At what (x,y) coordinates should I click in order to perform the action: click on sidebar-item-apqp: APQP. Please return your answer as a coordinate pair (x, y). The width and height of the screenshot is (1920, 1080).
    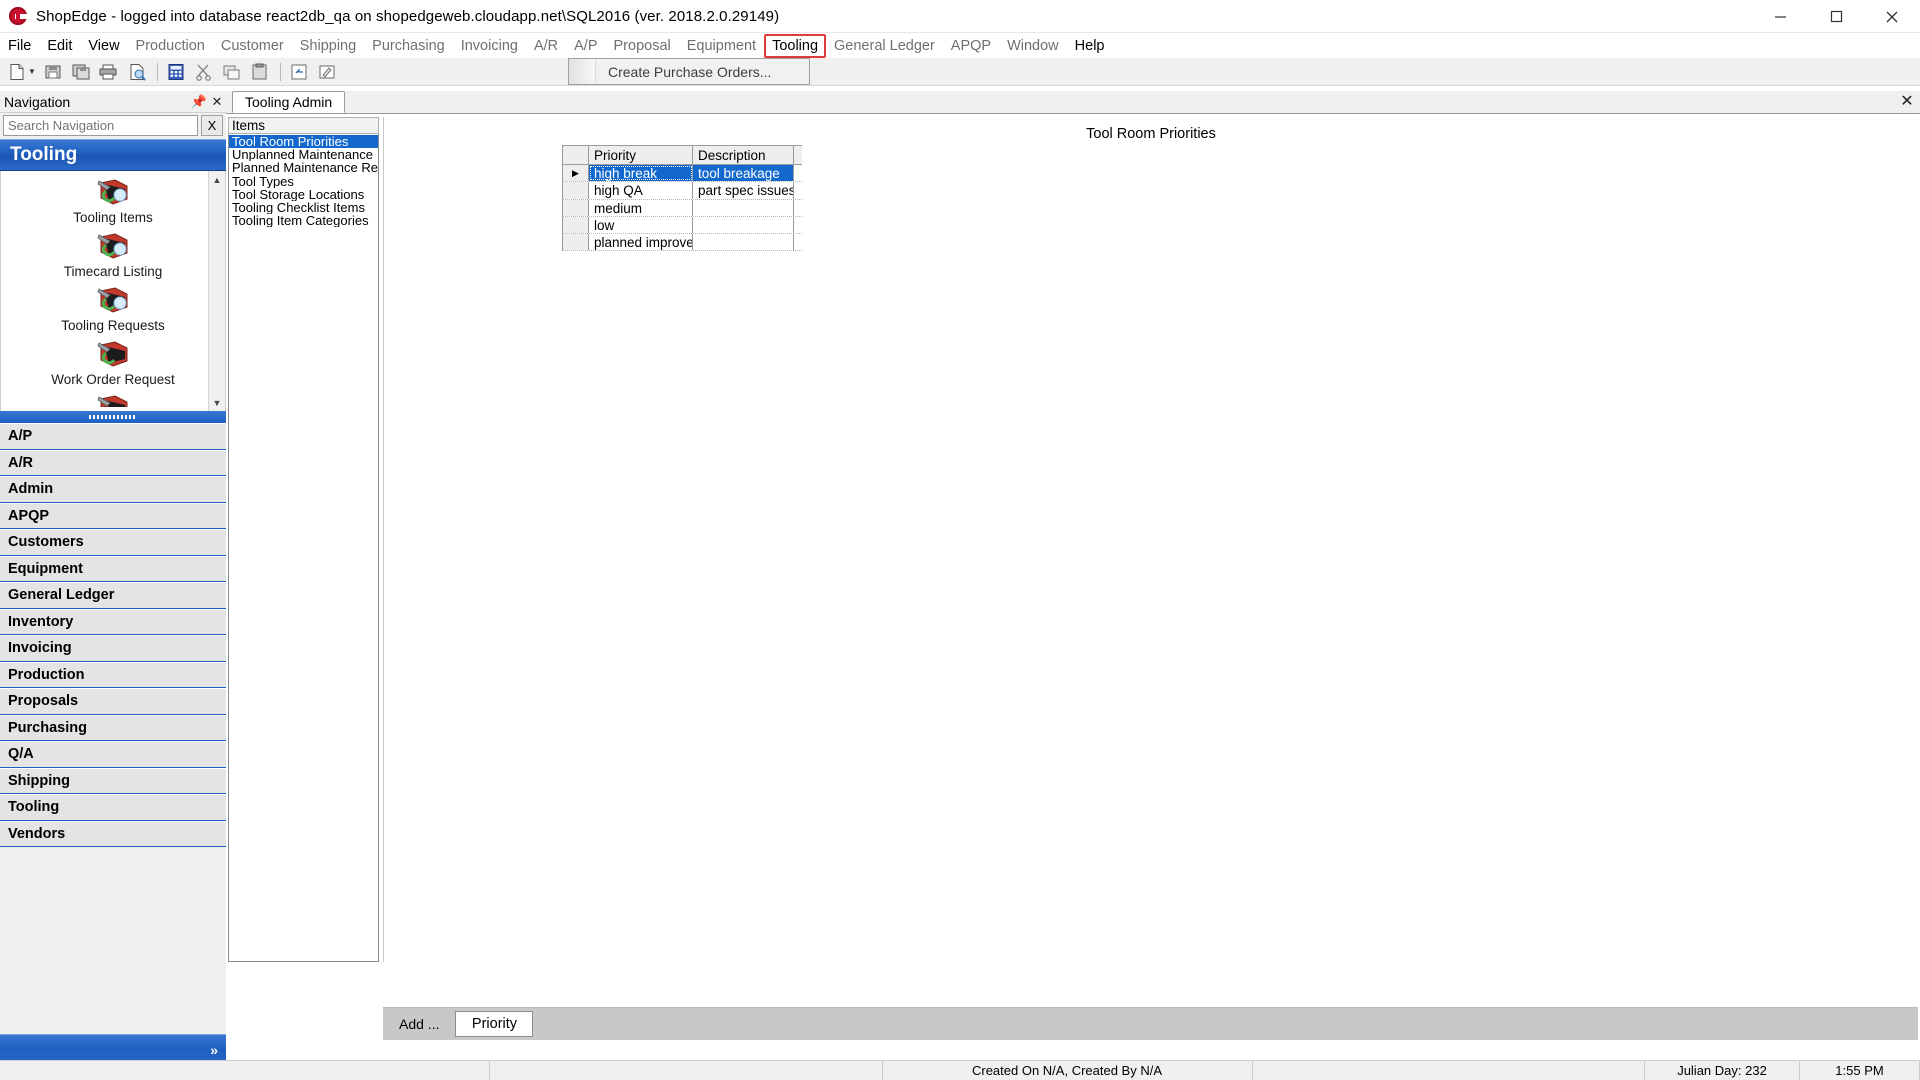
    Looking at the image, I should click on (113, 515).